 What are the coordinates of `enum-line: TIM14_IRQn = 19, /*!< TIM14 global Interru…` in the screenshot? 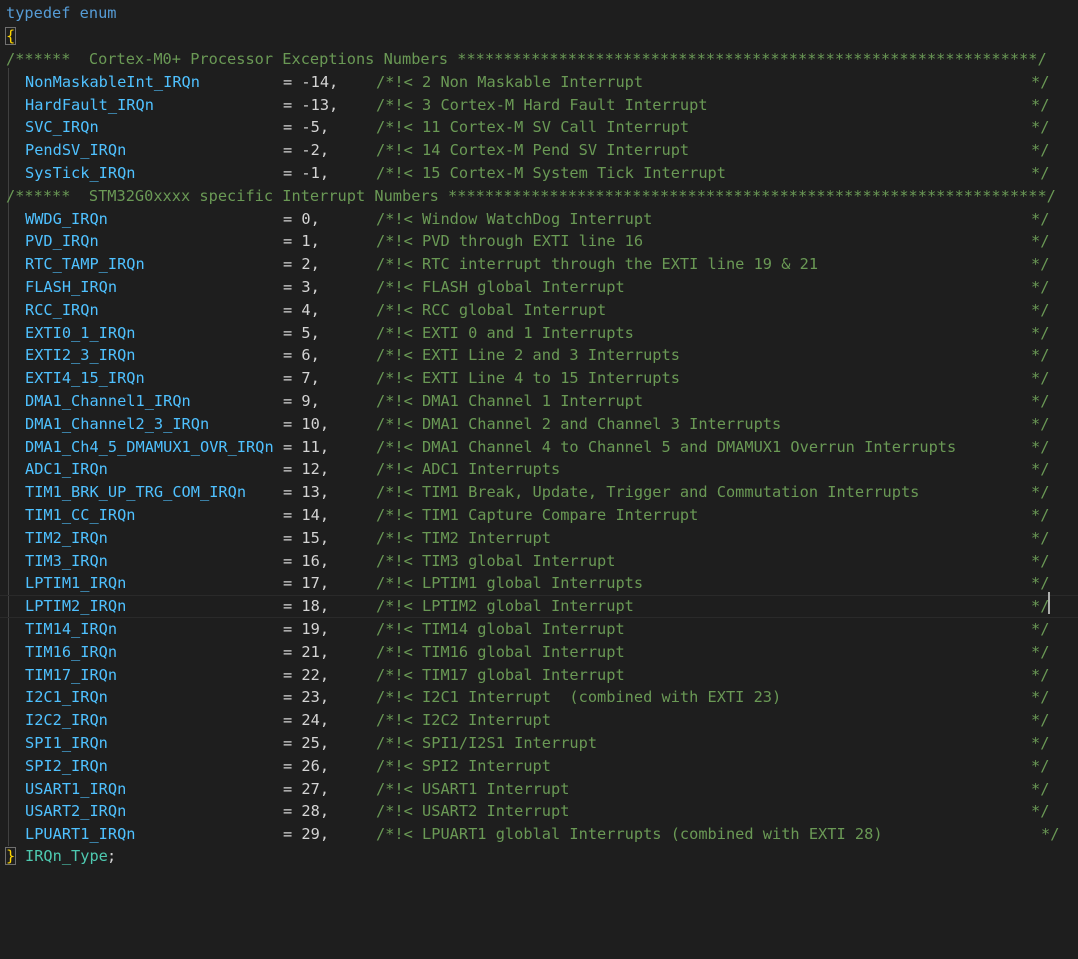 It's located at (539, 629).